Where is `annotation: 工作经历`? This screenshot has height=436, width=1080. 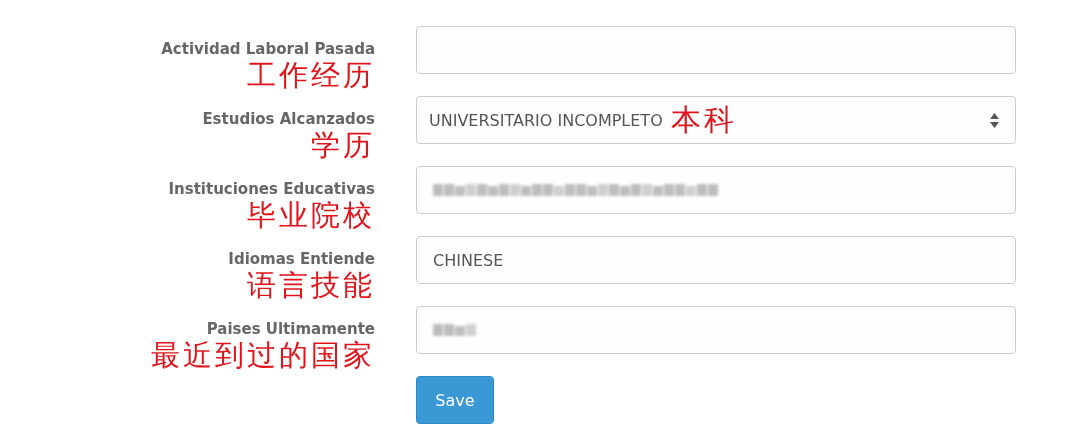 annotation: 工作经历 is located at coordinates (311, 75).